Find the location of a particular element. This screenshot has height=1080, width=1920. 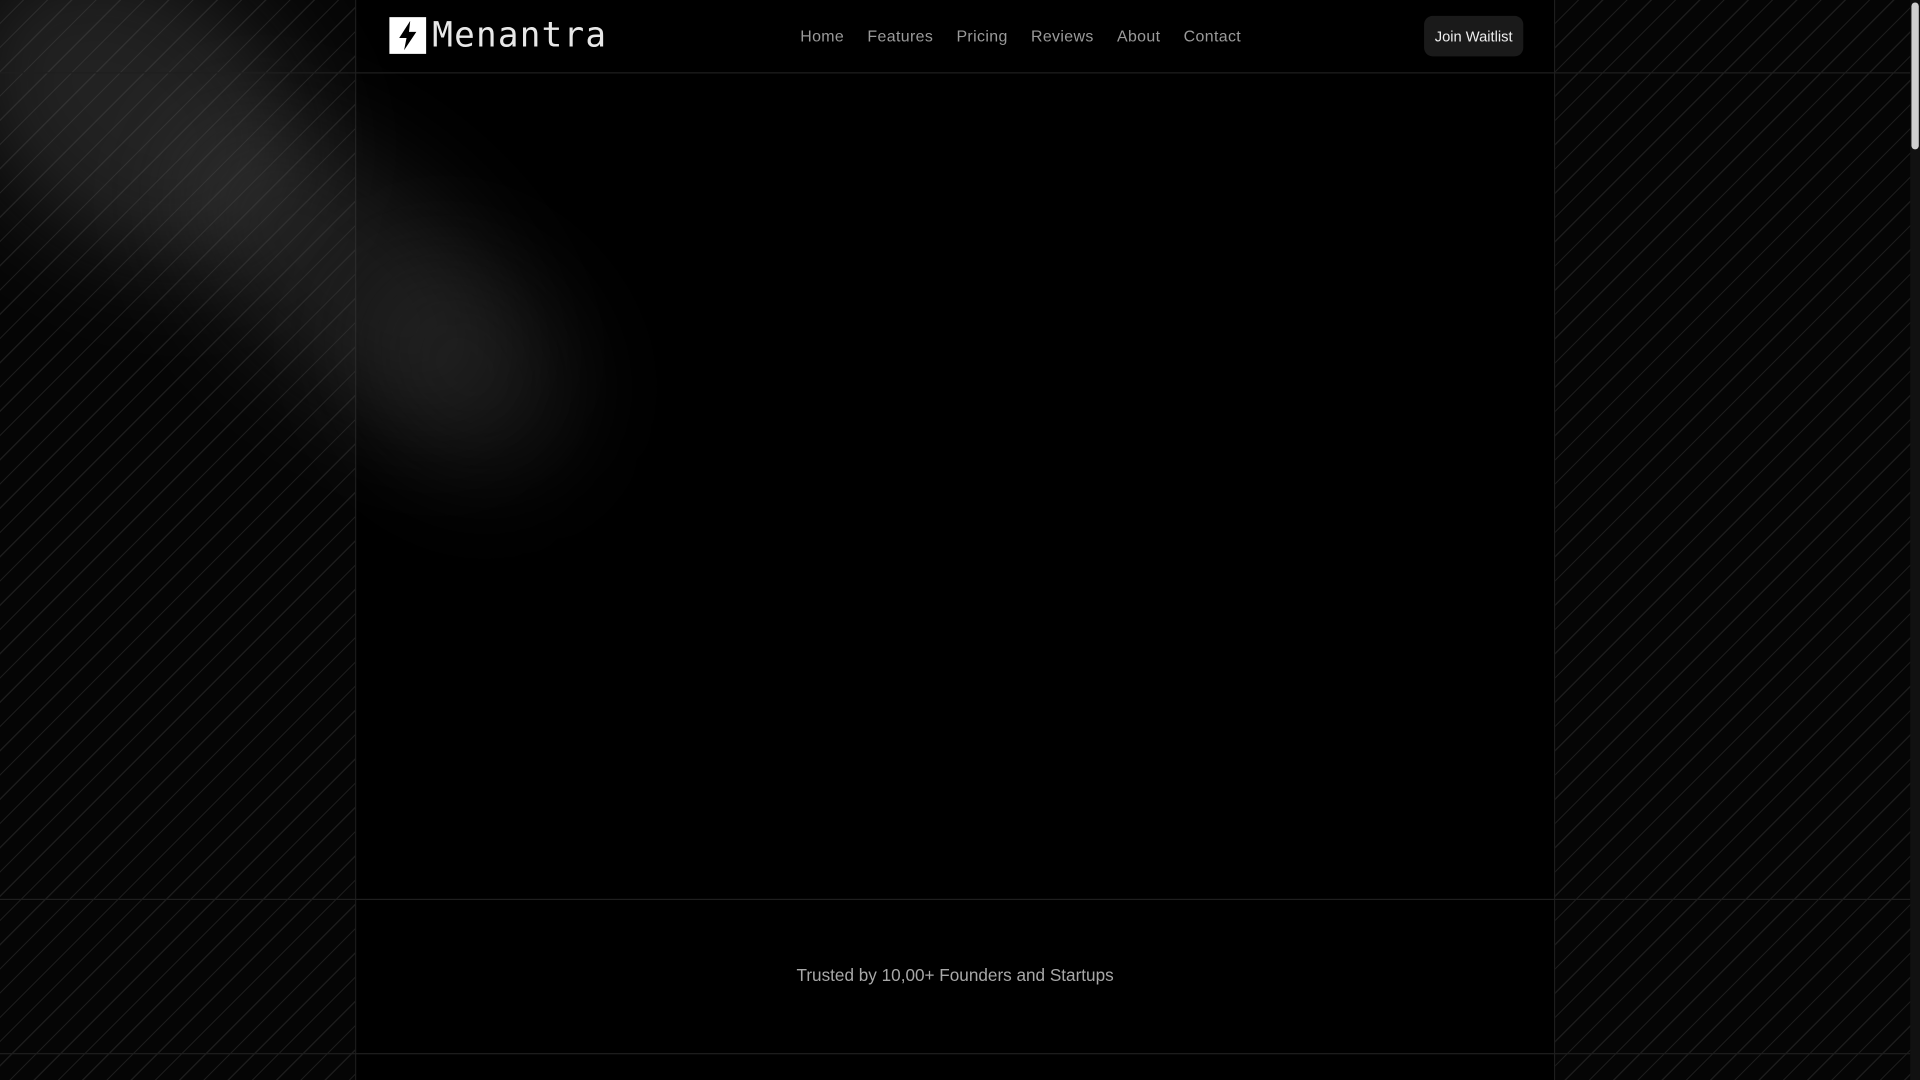

nav-reviews: Reviews is located at coordinates (1062, 35).